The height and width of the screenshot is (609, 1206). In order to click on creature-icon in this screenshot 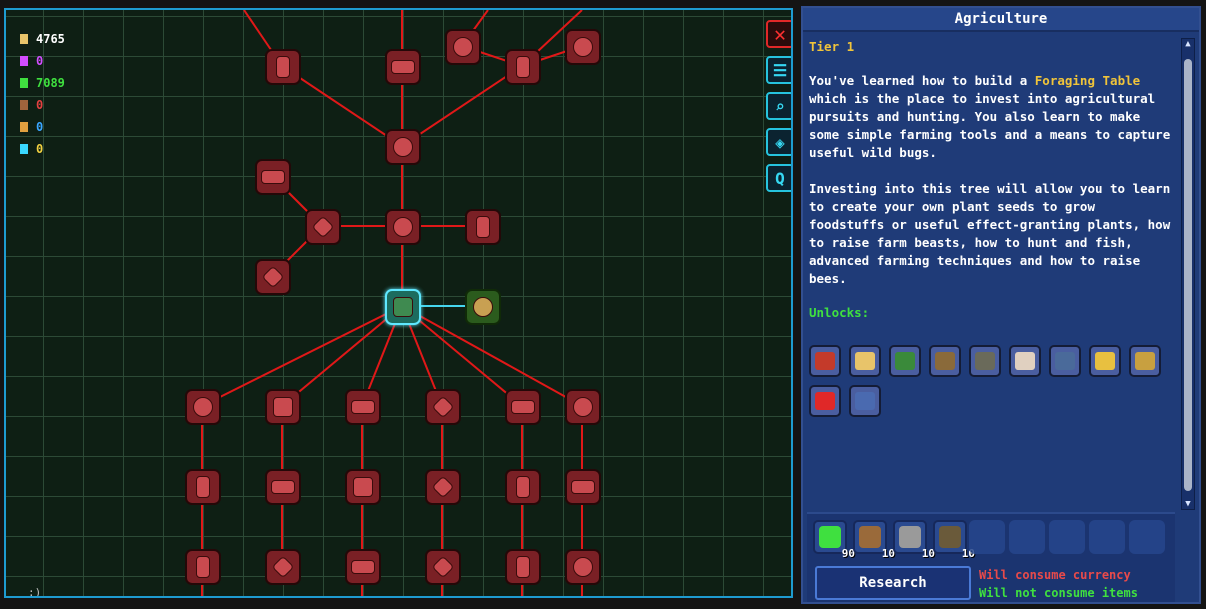, I will do `click(583, 407)`.